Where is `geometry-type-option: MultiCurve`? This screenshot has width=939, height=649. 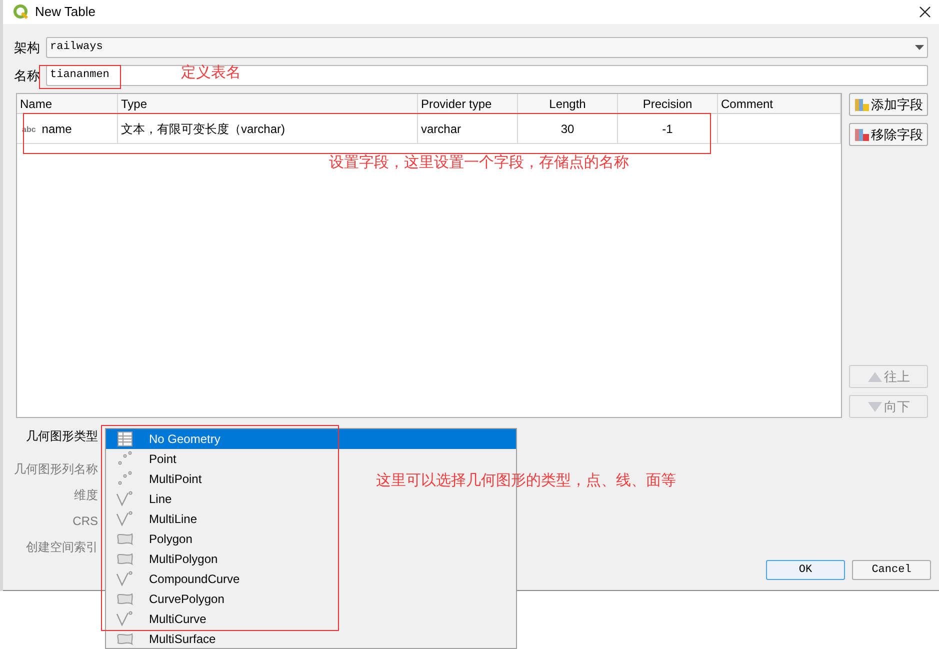
geometry-type-option: MultiCurve is located at coordinates (157, 619).